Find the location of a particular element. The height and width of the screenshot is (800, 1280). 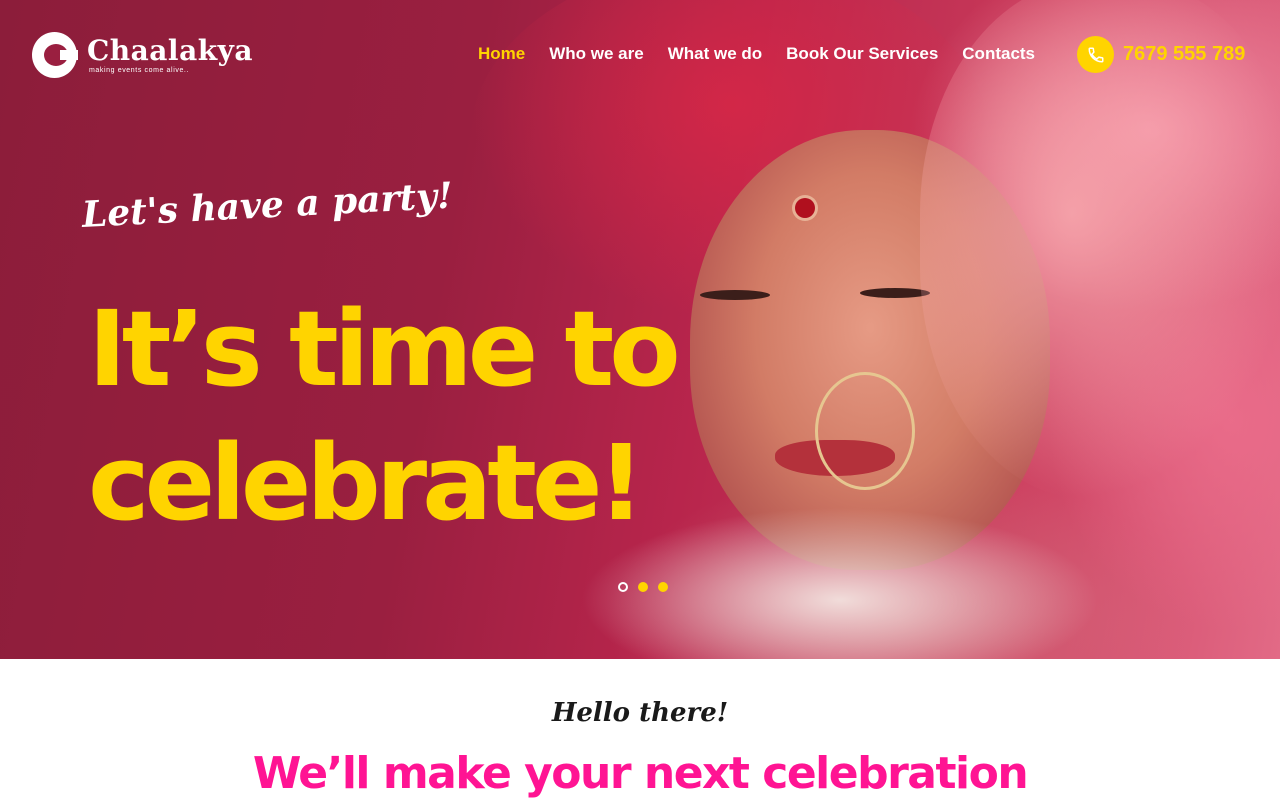

logo: Chaalakya making events come alive.. is located at coordinates (142, 55).